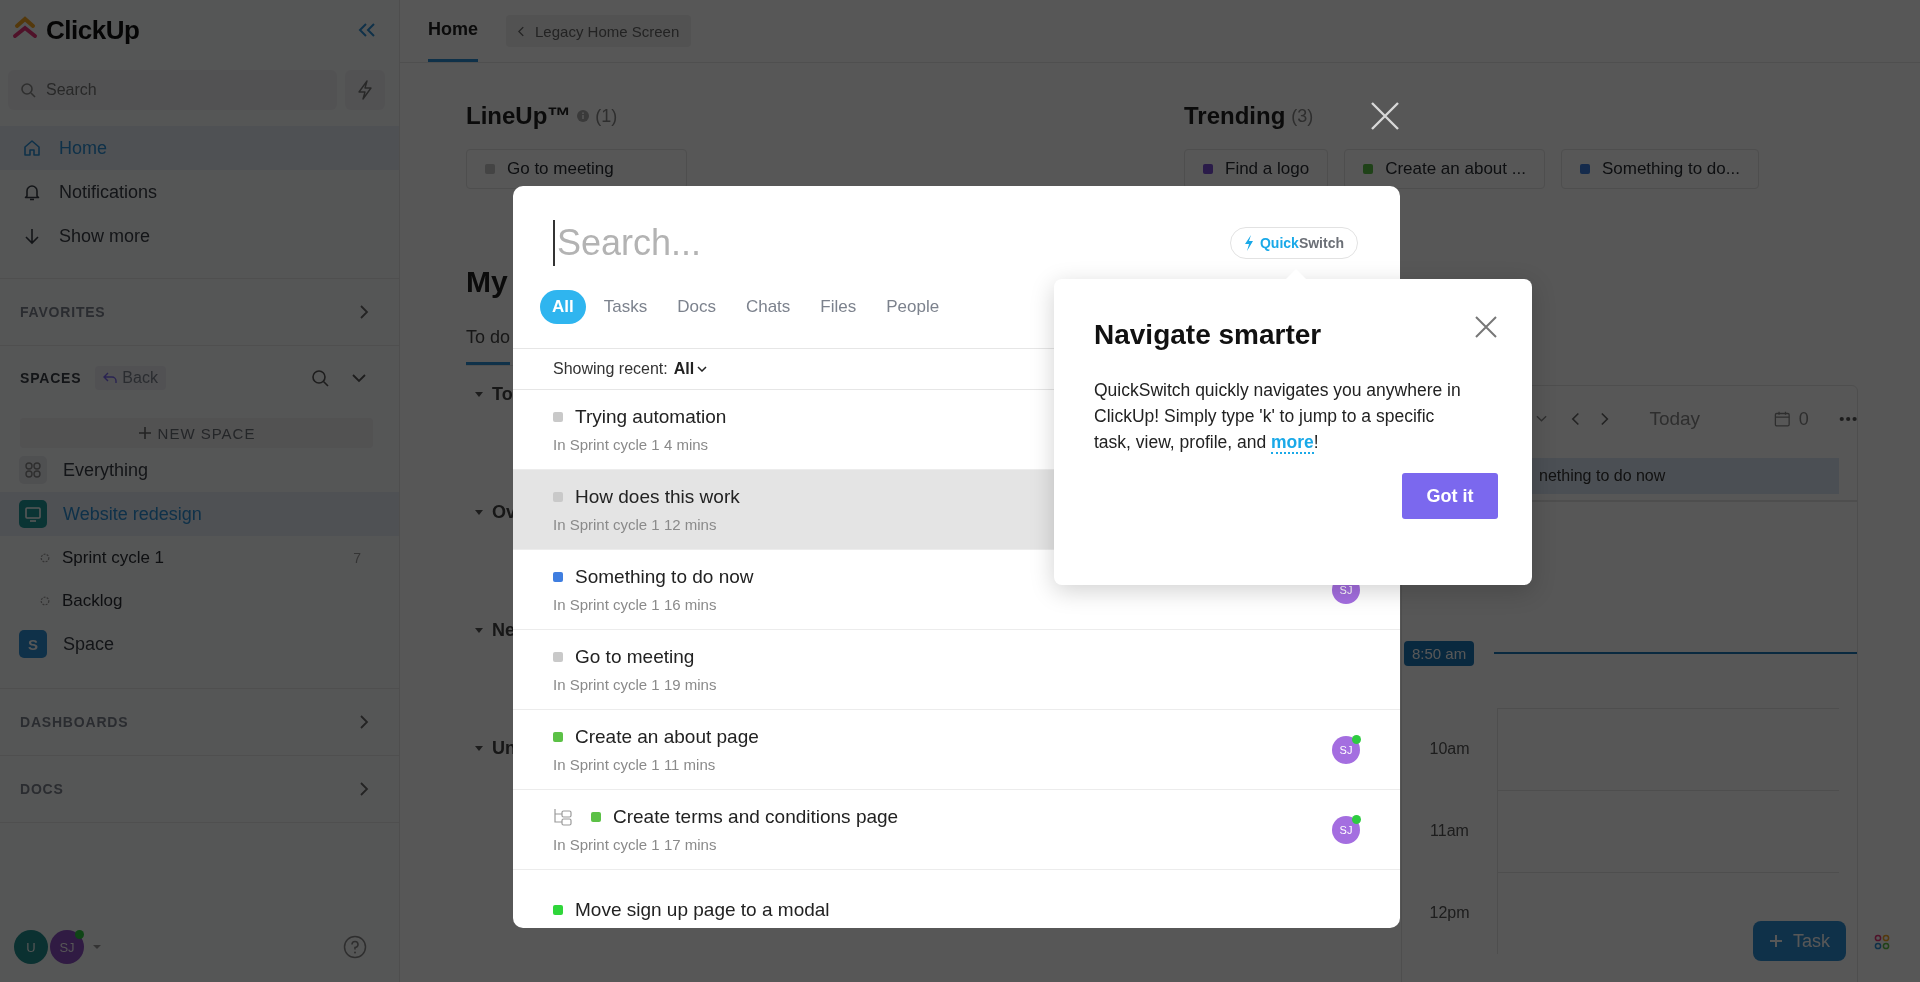 This screenshot has height=982, width=1920. I want to click on space-avatar: S, so click(33, 644).